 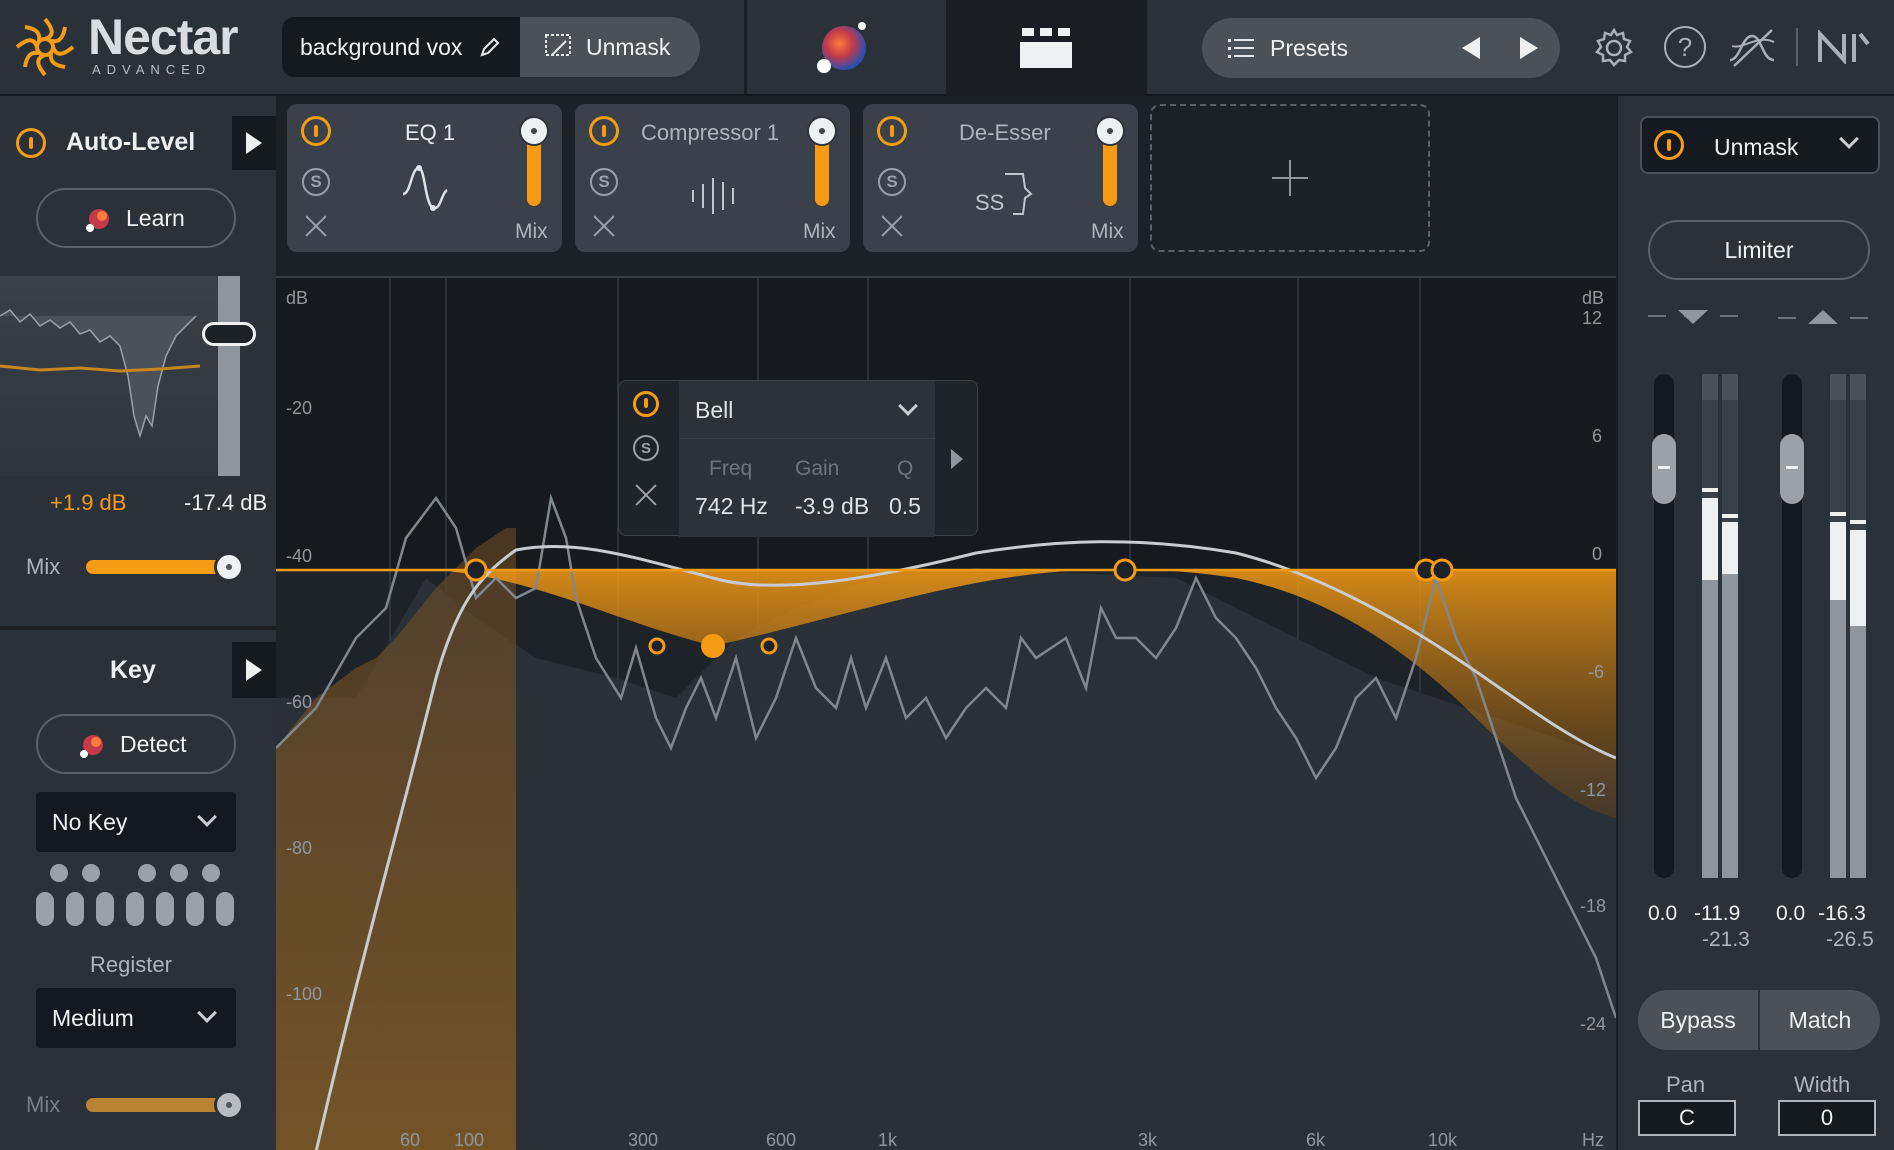 I want to click on left-tick-label: -40, so click(x=299, y=556).